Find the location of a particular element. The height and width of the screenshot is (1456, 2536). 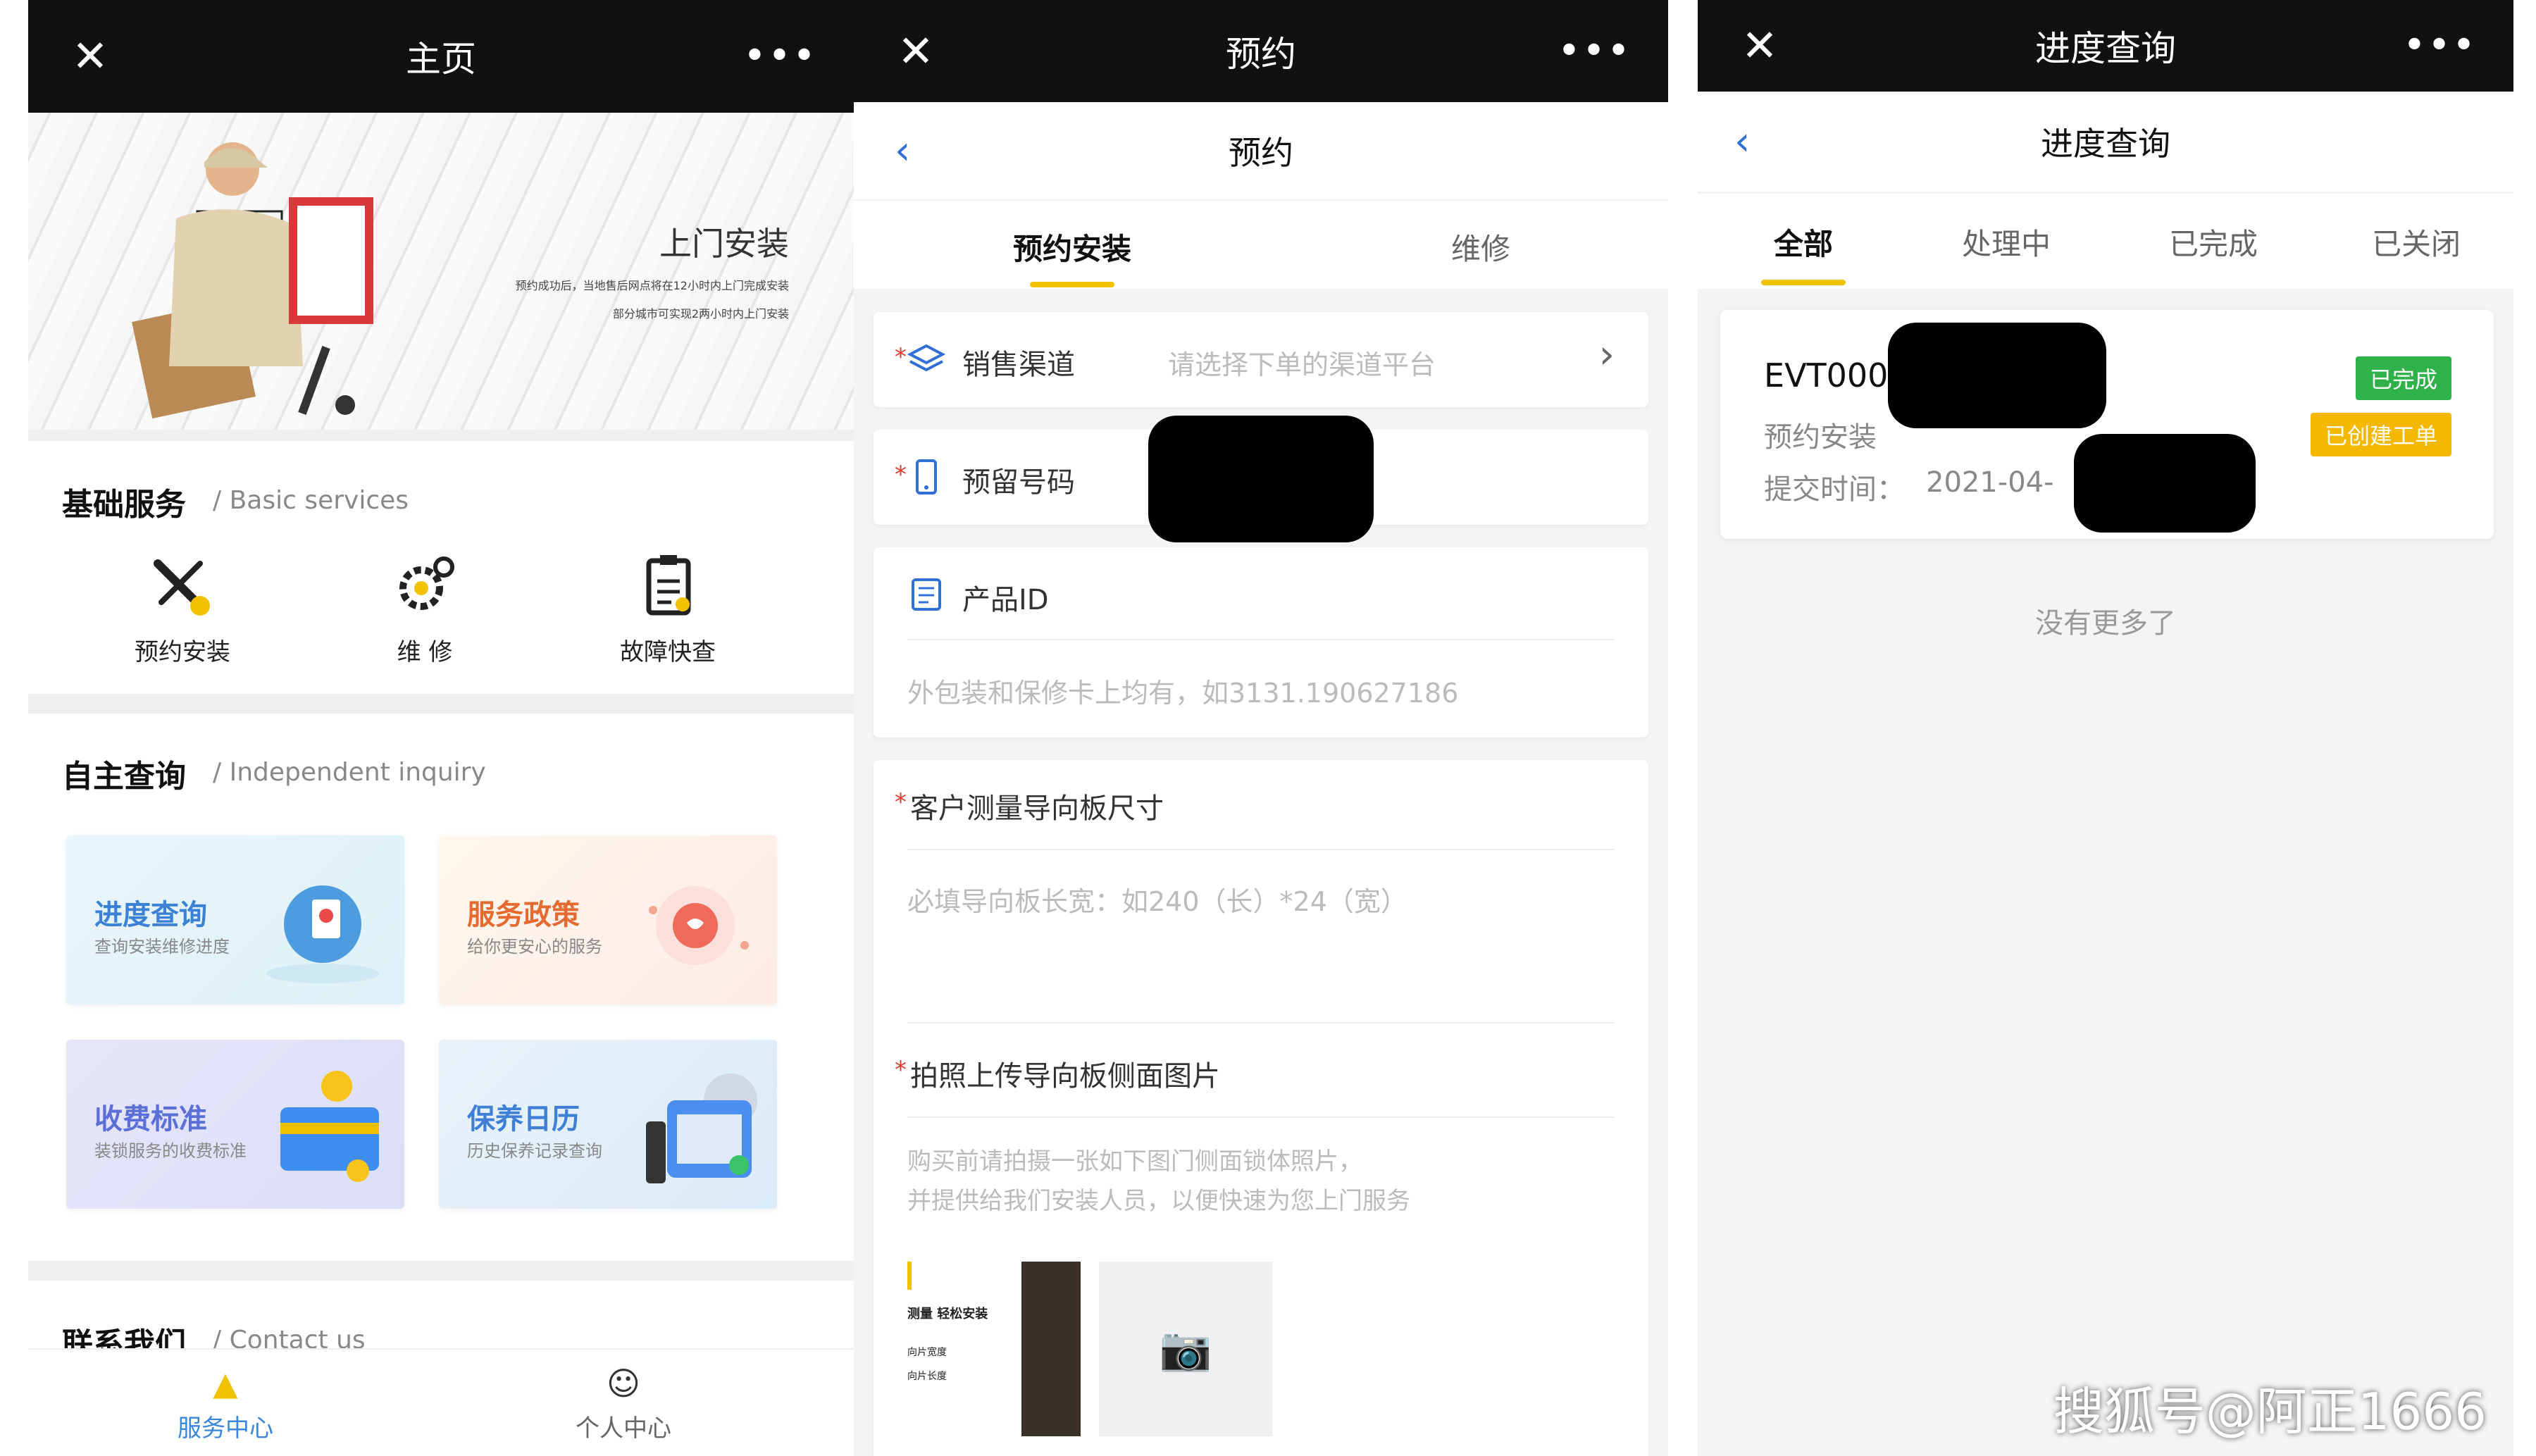

nav-bar: ‹ 进度查询 is located at coordinates (2105, 142).